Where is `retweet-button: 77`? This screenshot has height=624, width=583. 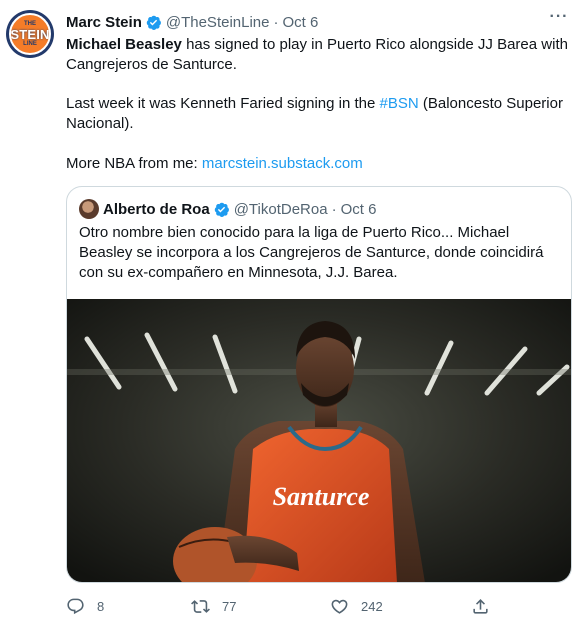 retweet-button: 77 is located at coordinates (213, 606).